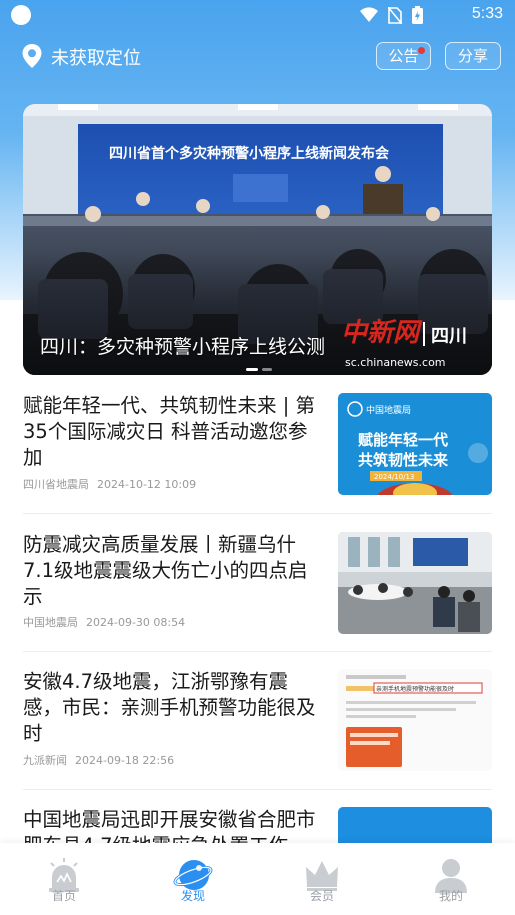 Image resolution: width=515 pixels, height=915 pixels. What do you see at coordinates (451, 879) in the screenshot?
I see `tab-profile: 我的` at bounding box center [451, 879].